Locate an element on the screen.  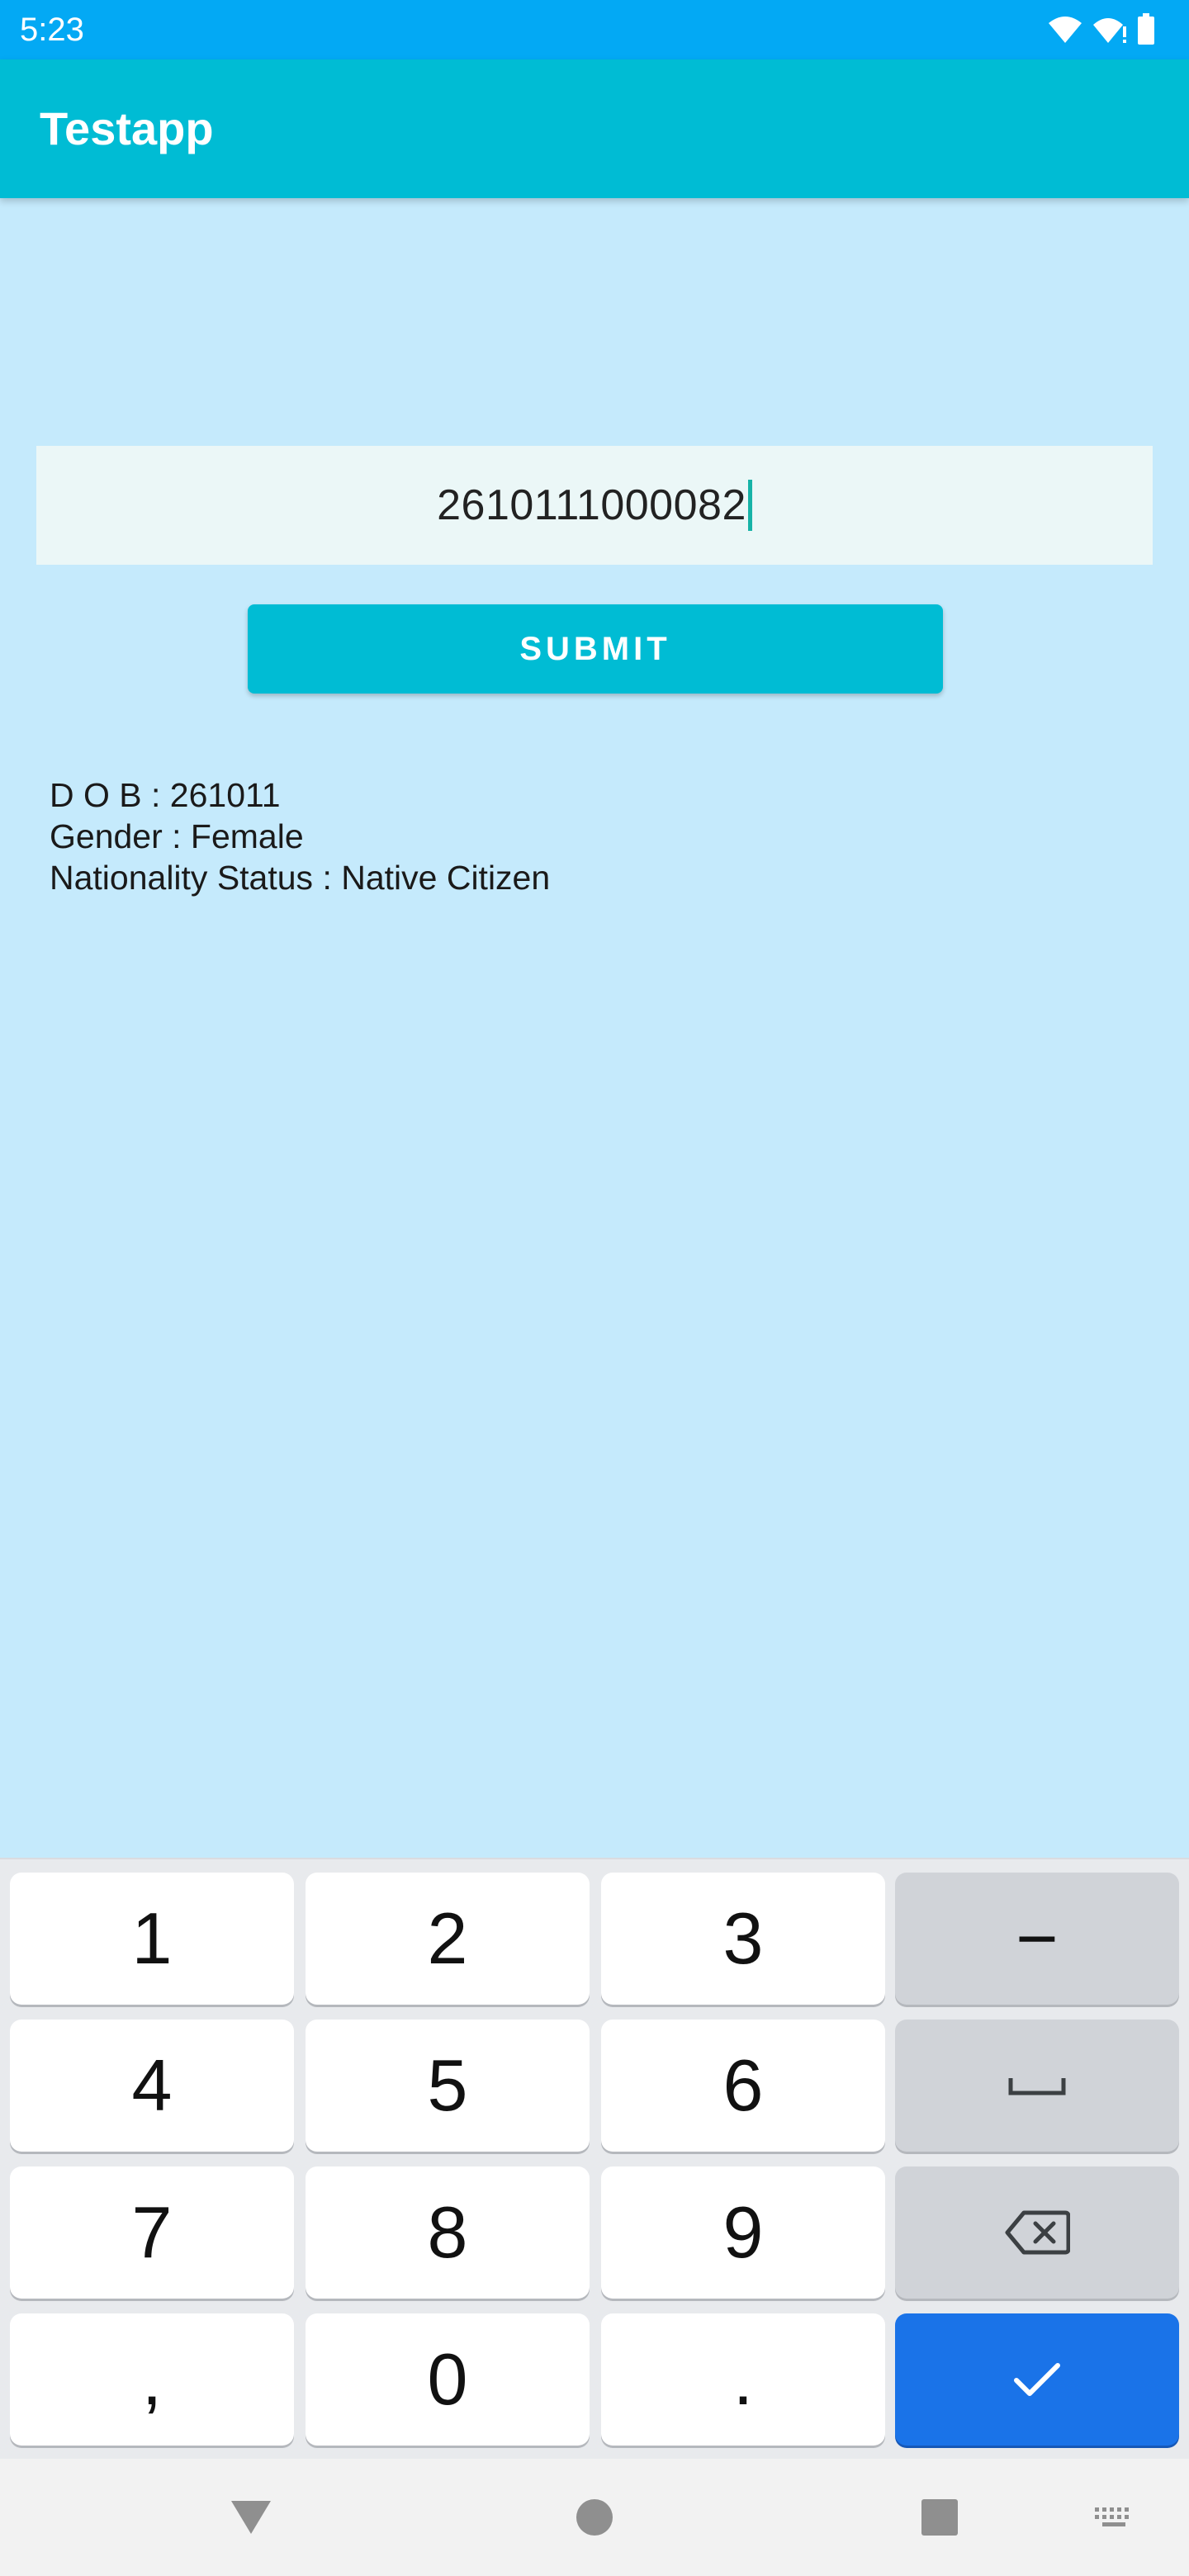
id-input-value: 2610111000082 is located at coordinates (591, 505).